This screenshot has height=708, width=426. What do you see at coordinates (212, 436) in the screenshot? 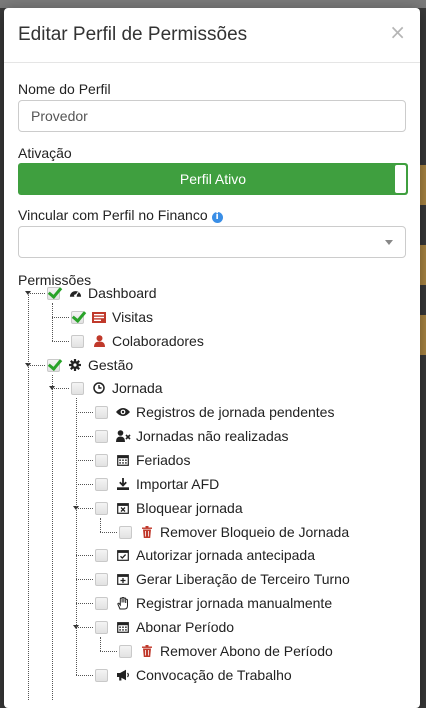
I see `tree-item-label: Jornadas não realizadas` at bounding box center [212, 436].